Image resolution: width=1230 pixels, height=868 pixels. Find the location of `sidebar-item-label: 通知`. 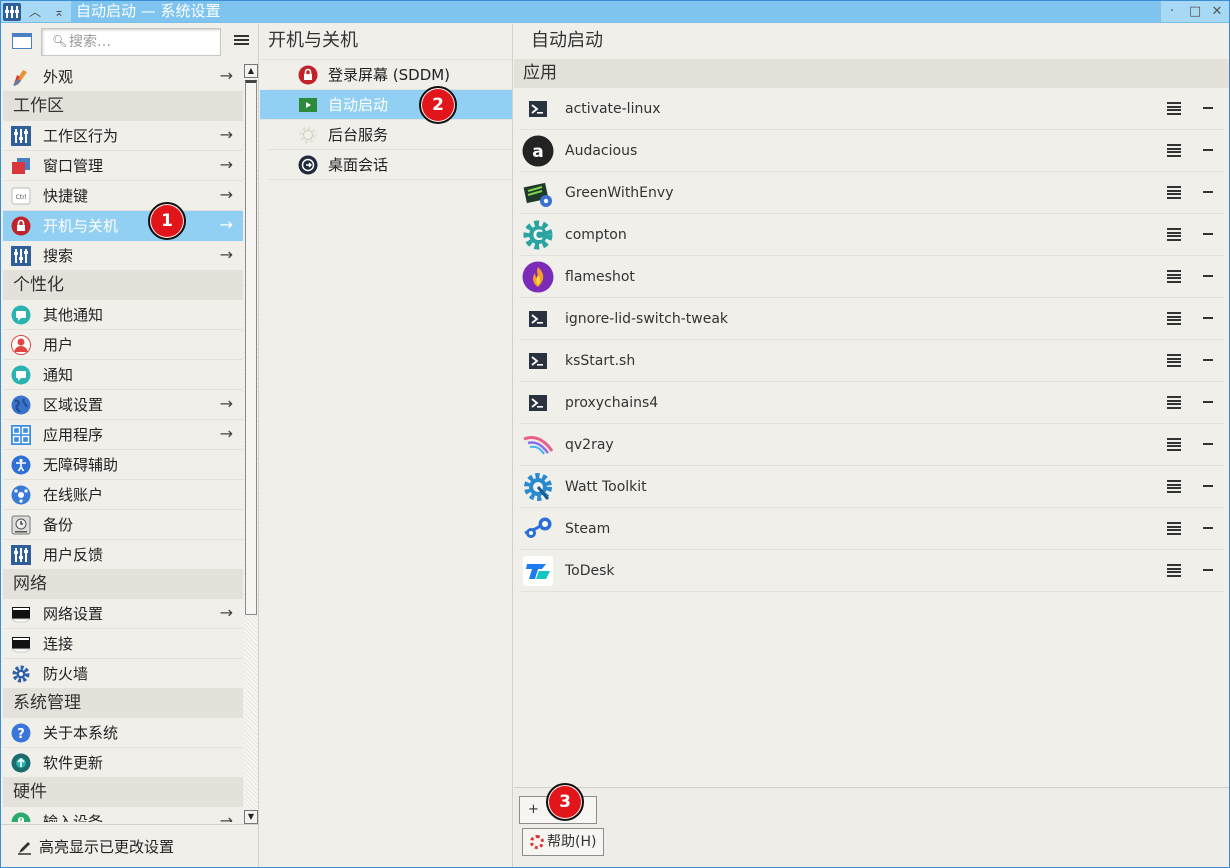

sidebar-item-label: 通知 is located at coordinates (58, 375).